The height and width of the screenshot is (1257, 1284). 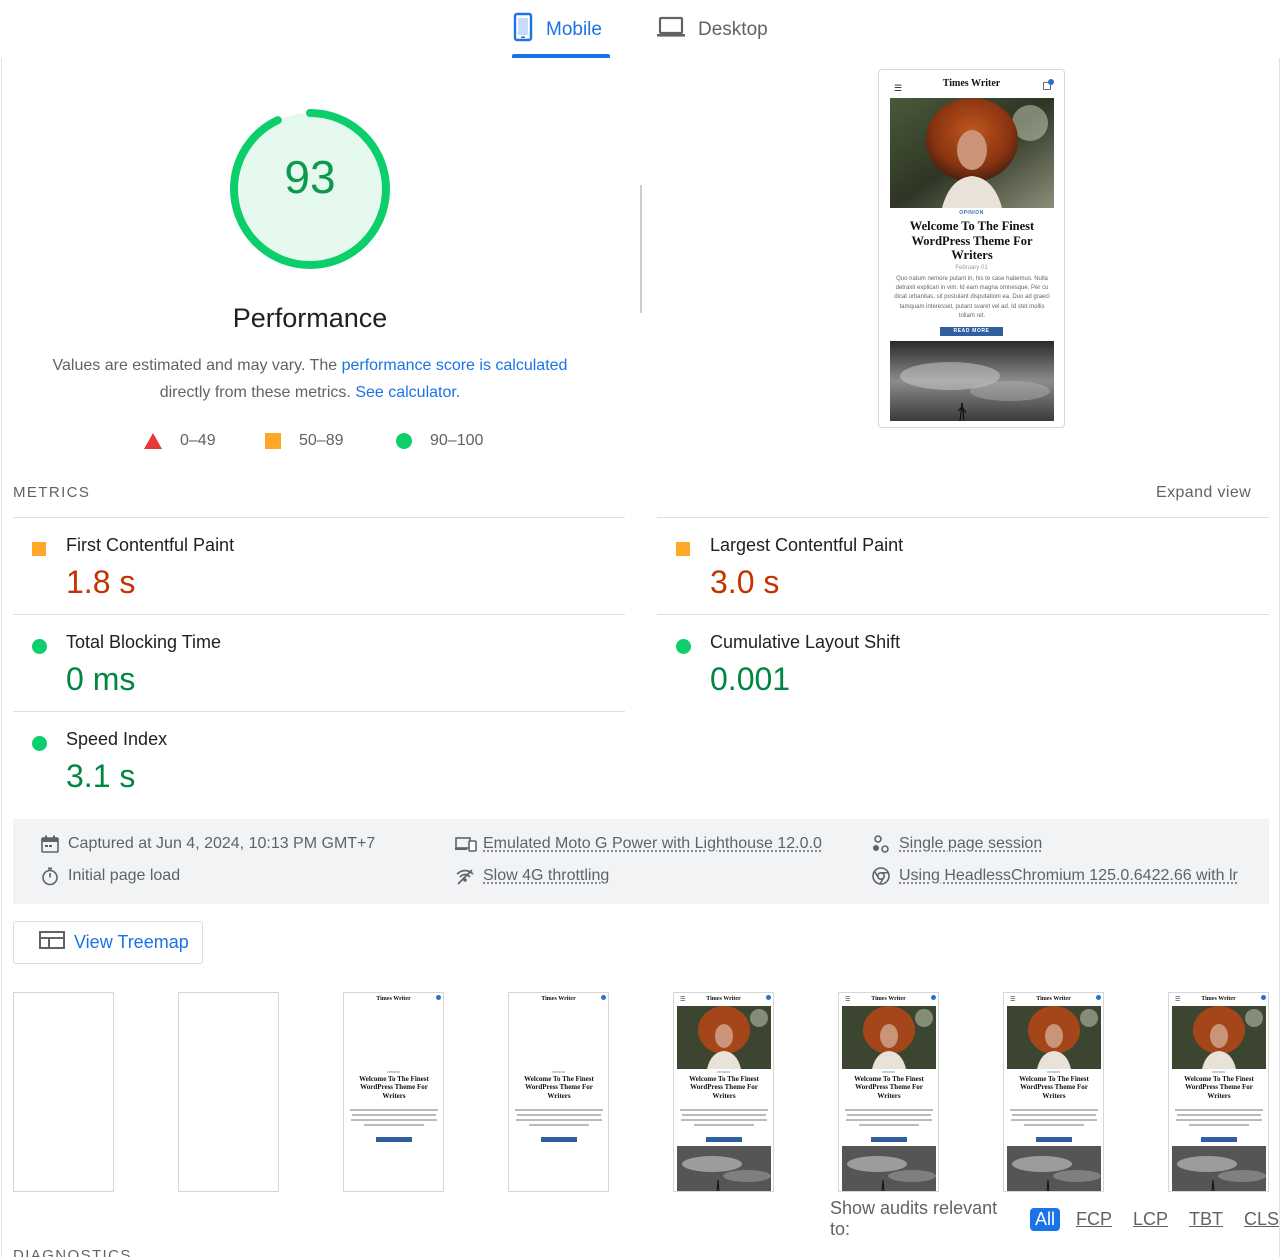 I want to click on metric-fcp: First Contentful Paint 1.8 s, so click(x=293, y=565).